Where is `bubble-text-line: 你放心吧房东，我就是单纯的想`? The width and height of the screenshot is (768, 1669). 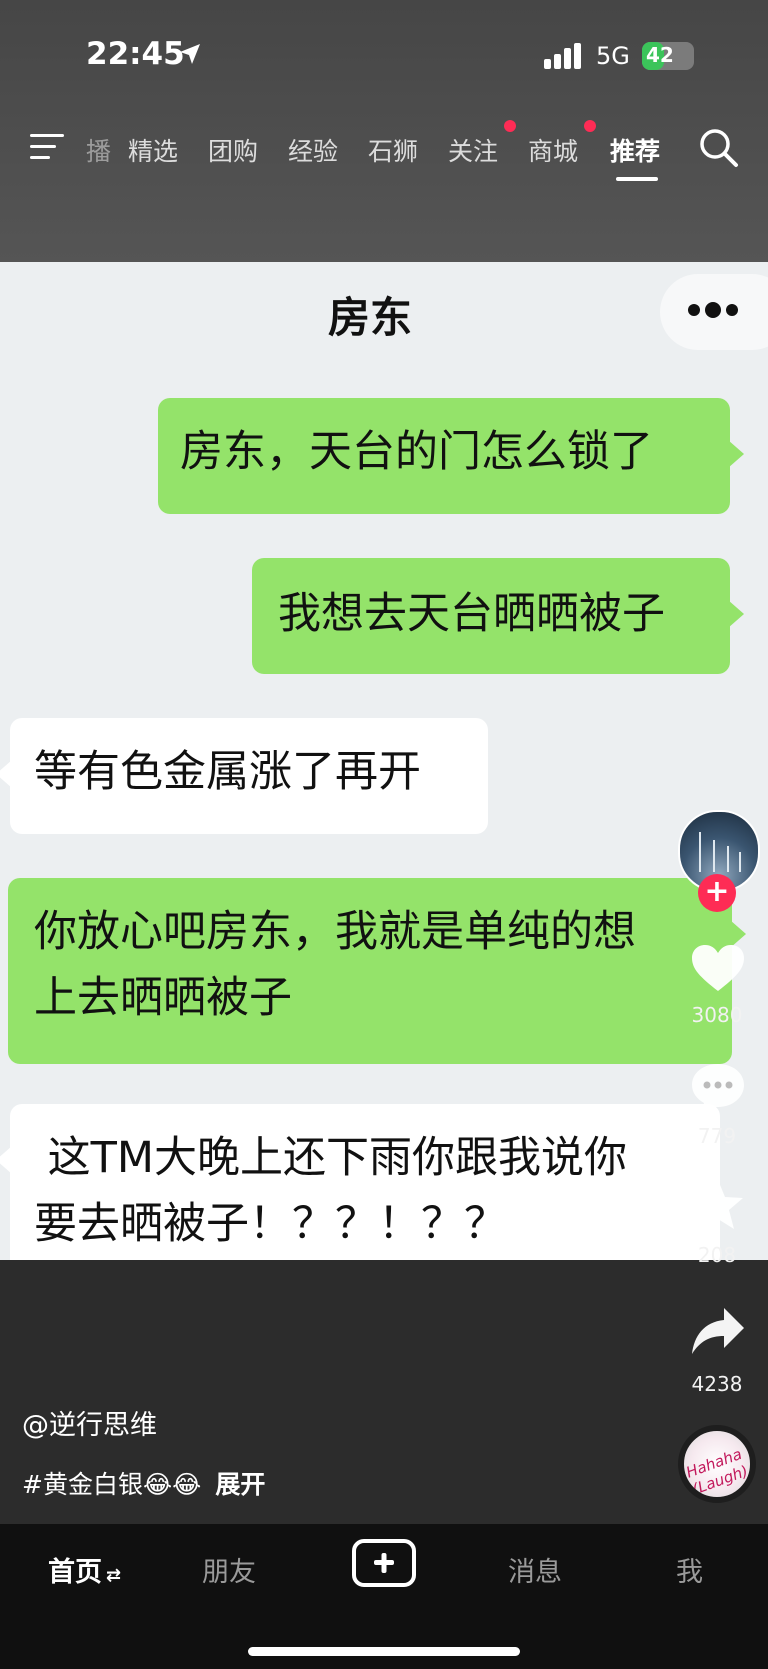
bubble-text-line: 你放心吧房东，我就是单纯的想 is located at coordinates (335, 932).